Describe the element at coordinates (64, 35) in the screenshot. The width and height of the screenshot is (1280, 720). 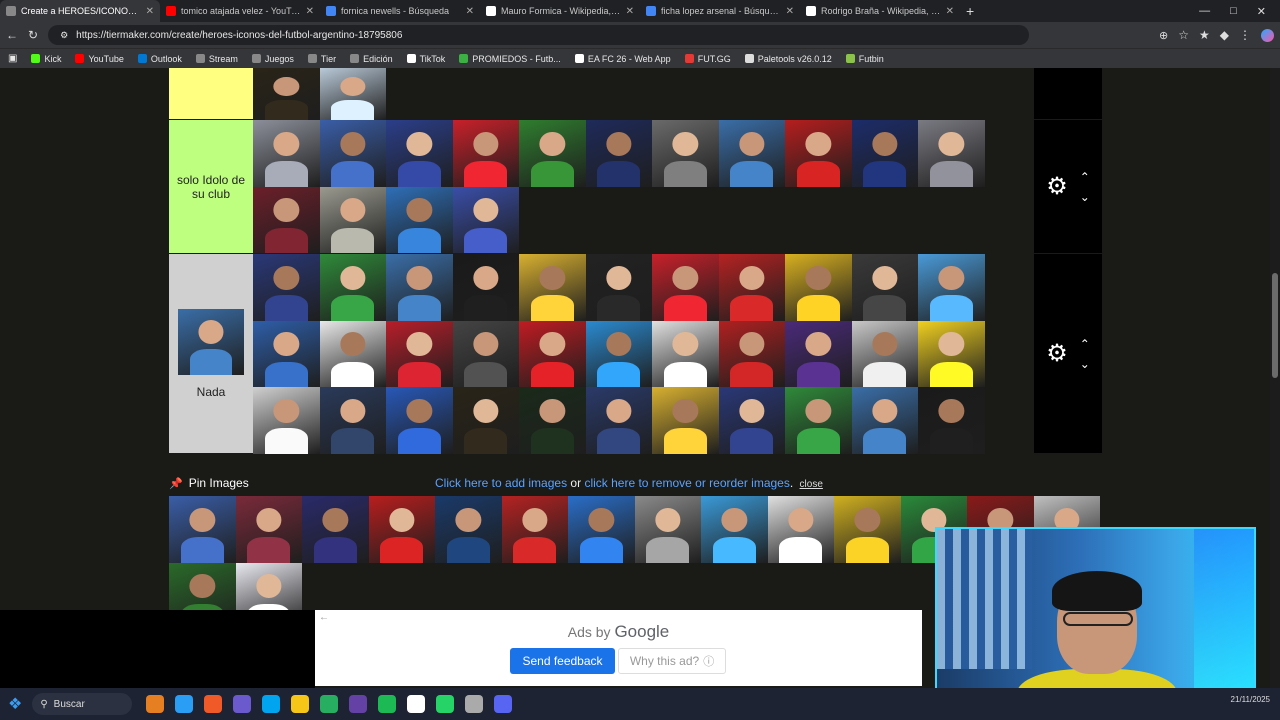
I see `site-info-icon: ⚙` at that location.